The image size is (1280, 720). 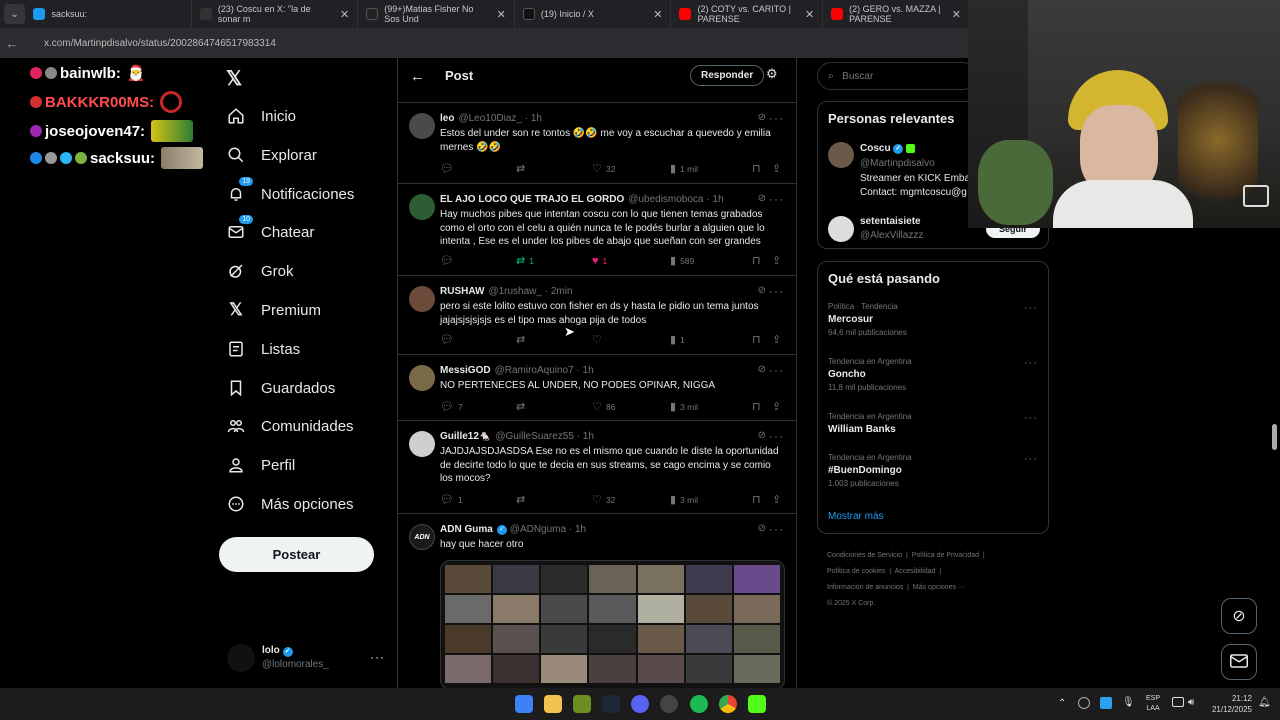 I want to click on footer-link: Política de Privacidad, so click(x=945, y=555).